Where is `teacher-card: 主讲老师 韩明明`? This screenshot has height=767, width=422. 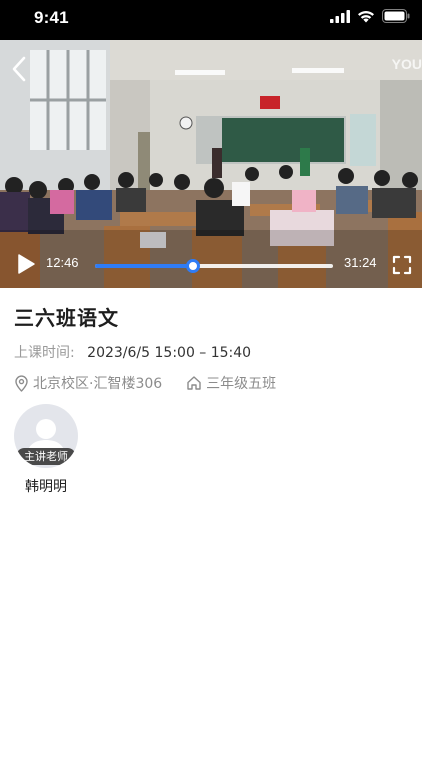 teacher-card: 主讲老师 韩明明 is located at coordinates (46, 450).